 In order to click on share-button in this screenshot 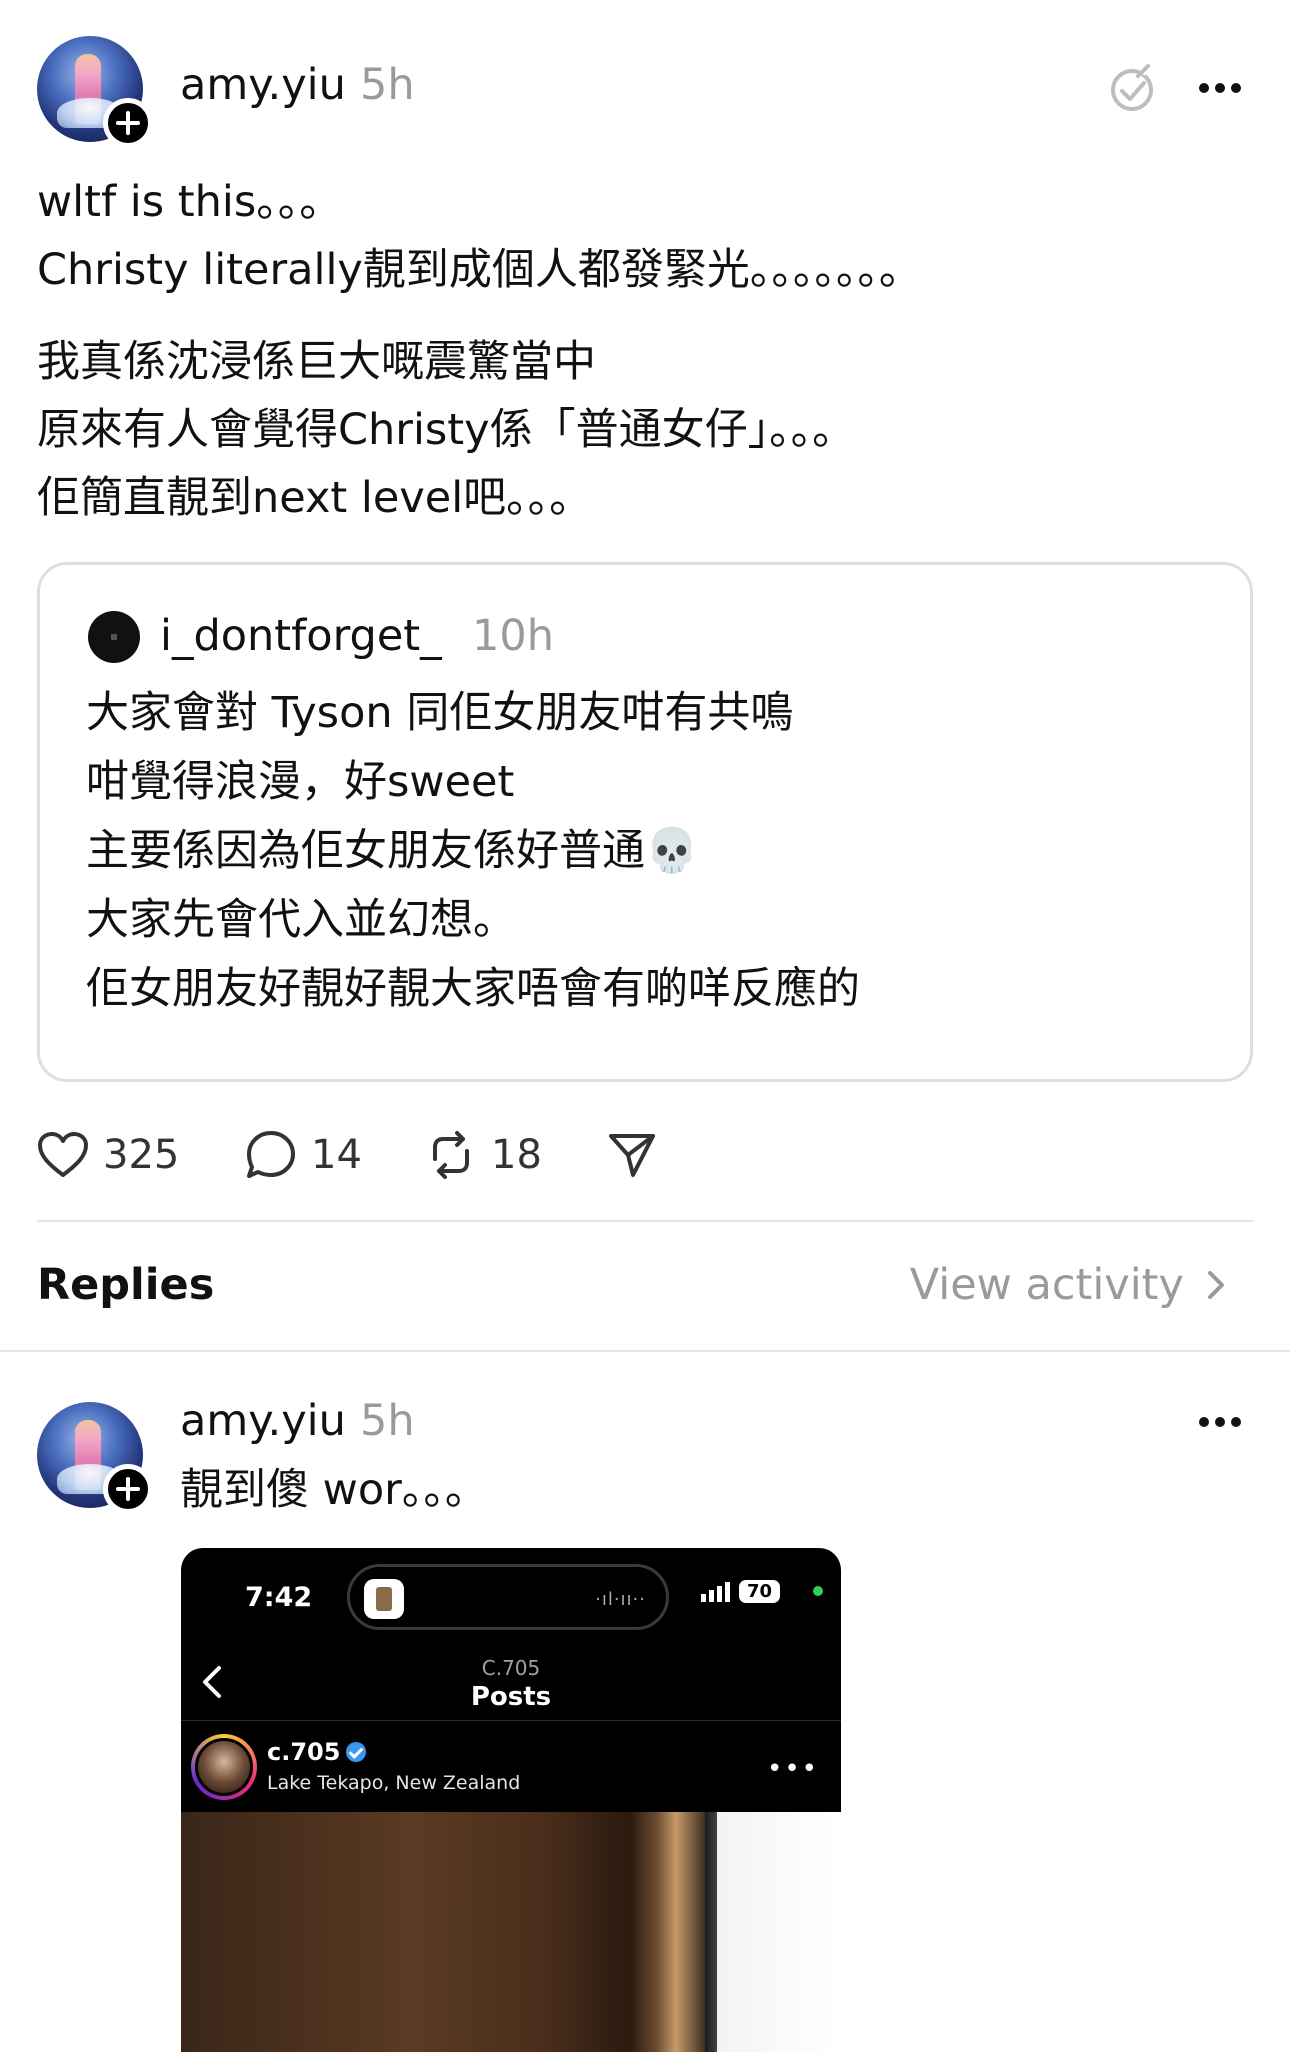, I will do `click(639, 1155)`.